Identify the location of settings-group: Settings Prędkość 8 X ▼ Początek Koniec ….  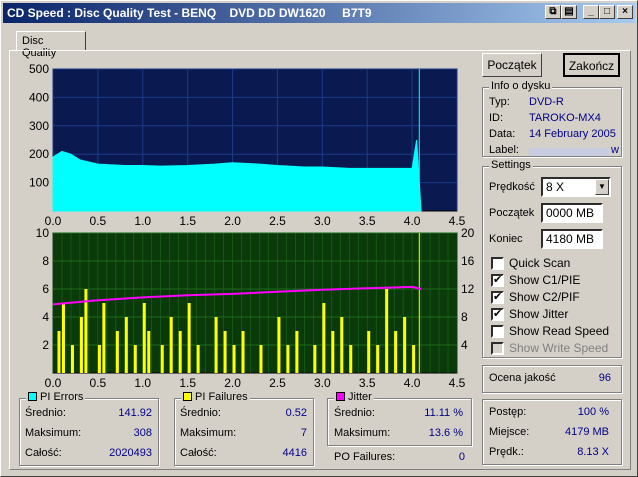
(552, 258).